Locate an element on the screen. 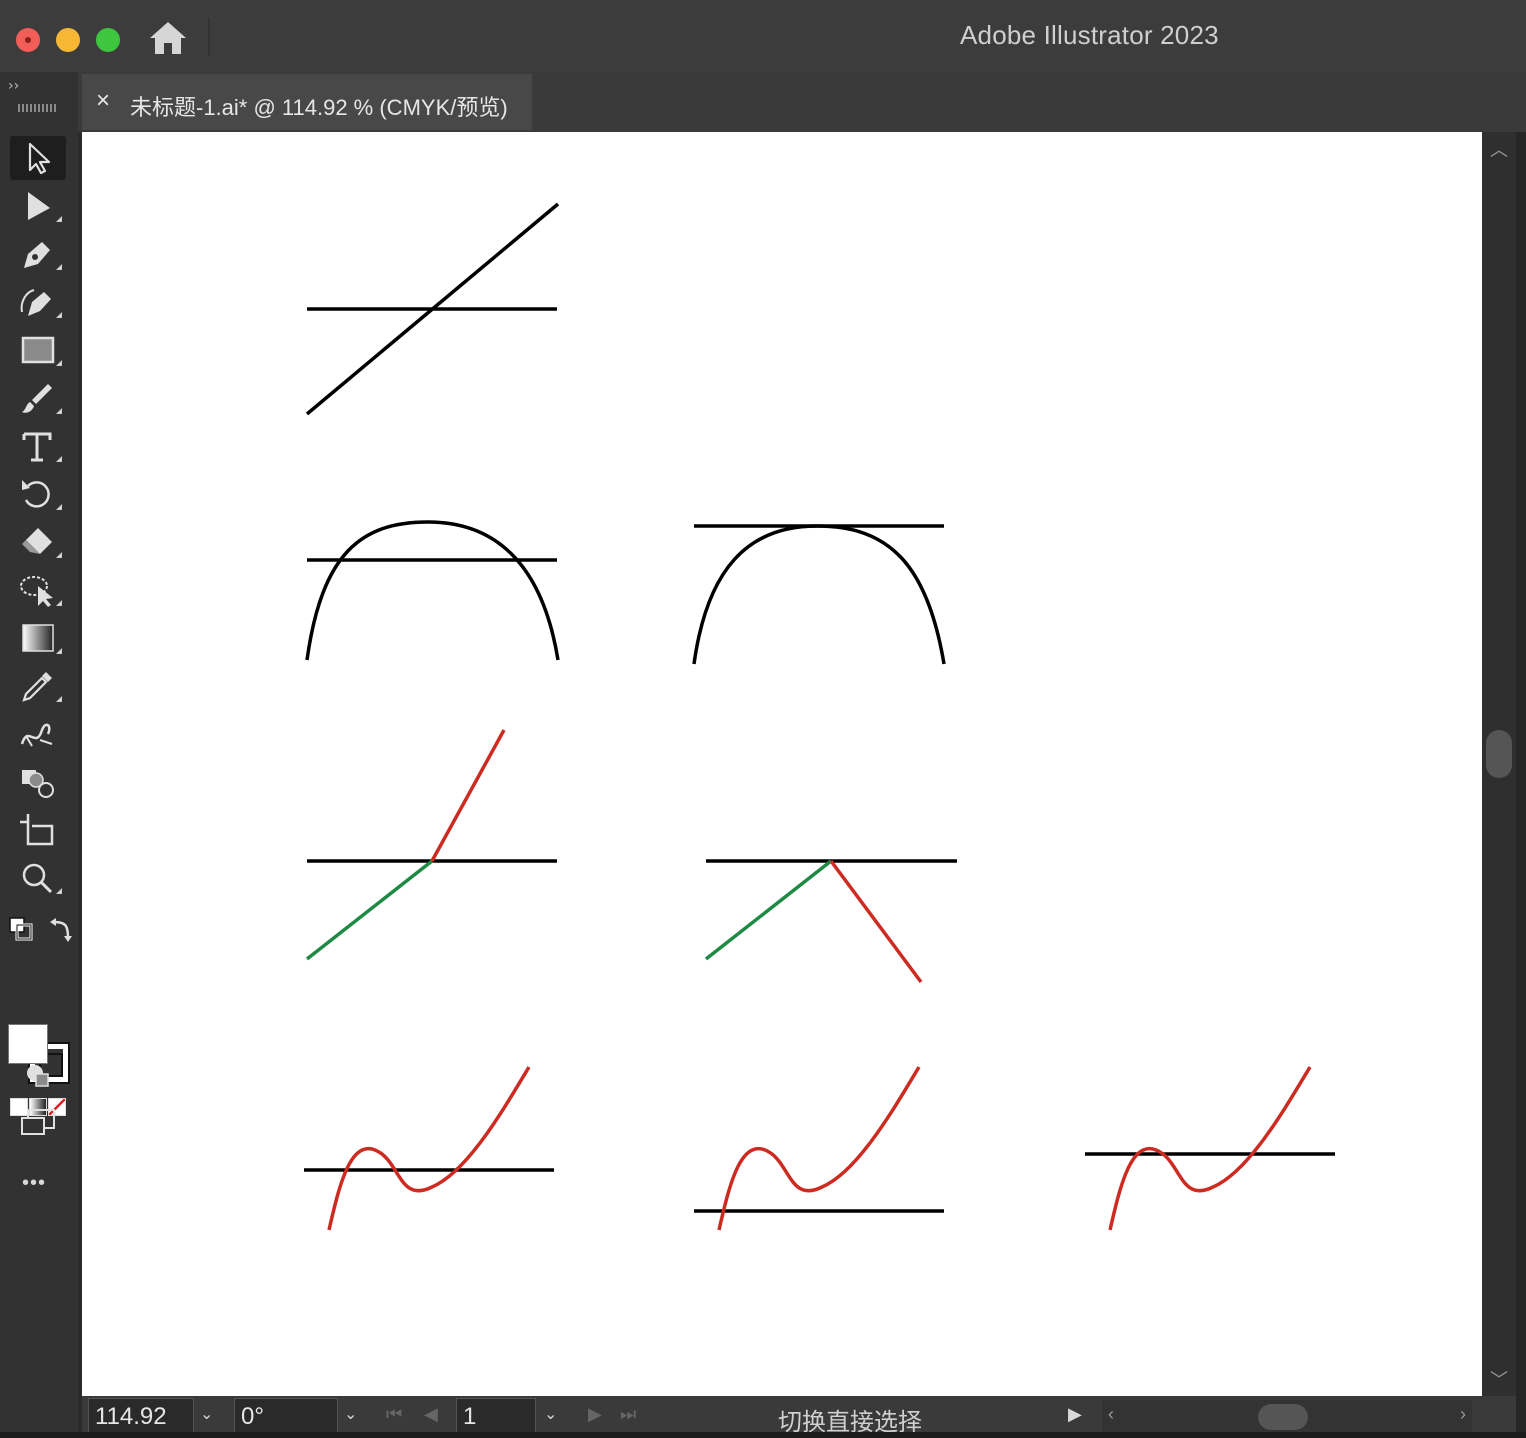 Image resolution: width=1526 pixels, height=1438 pixels. brush-icon is located at coordinates (37, 398).